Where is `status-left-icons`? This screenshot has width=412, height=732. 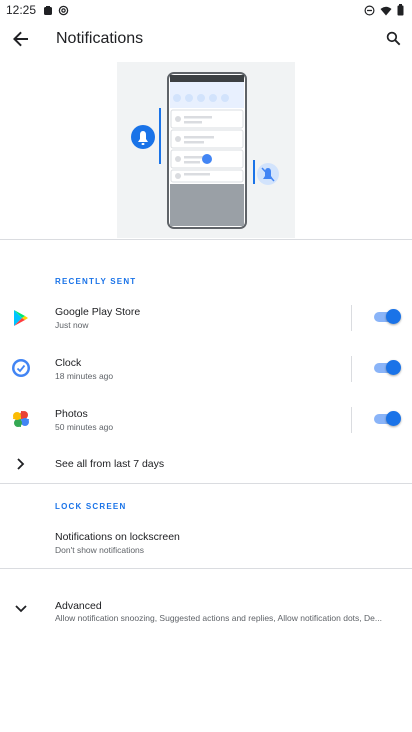
status-left-icons is located at coordinates (56, 12).